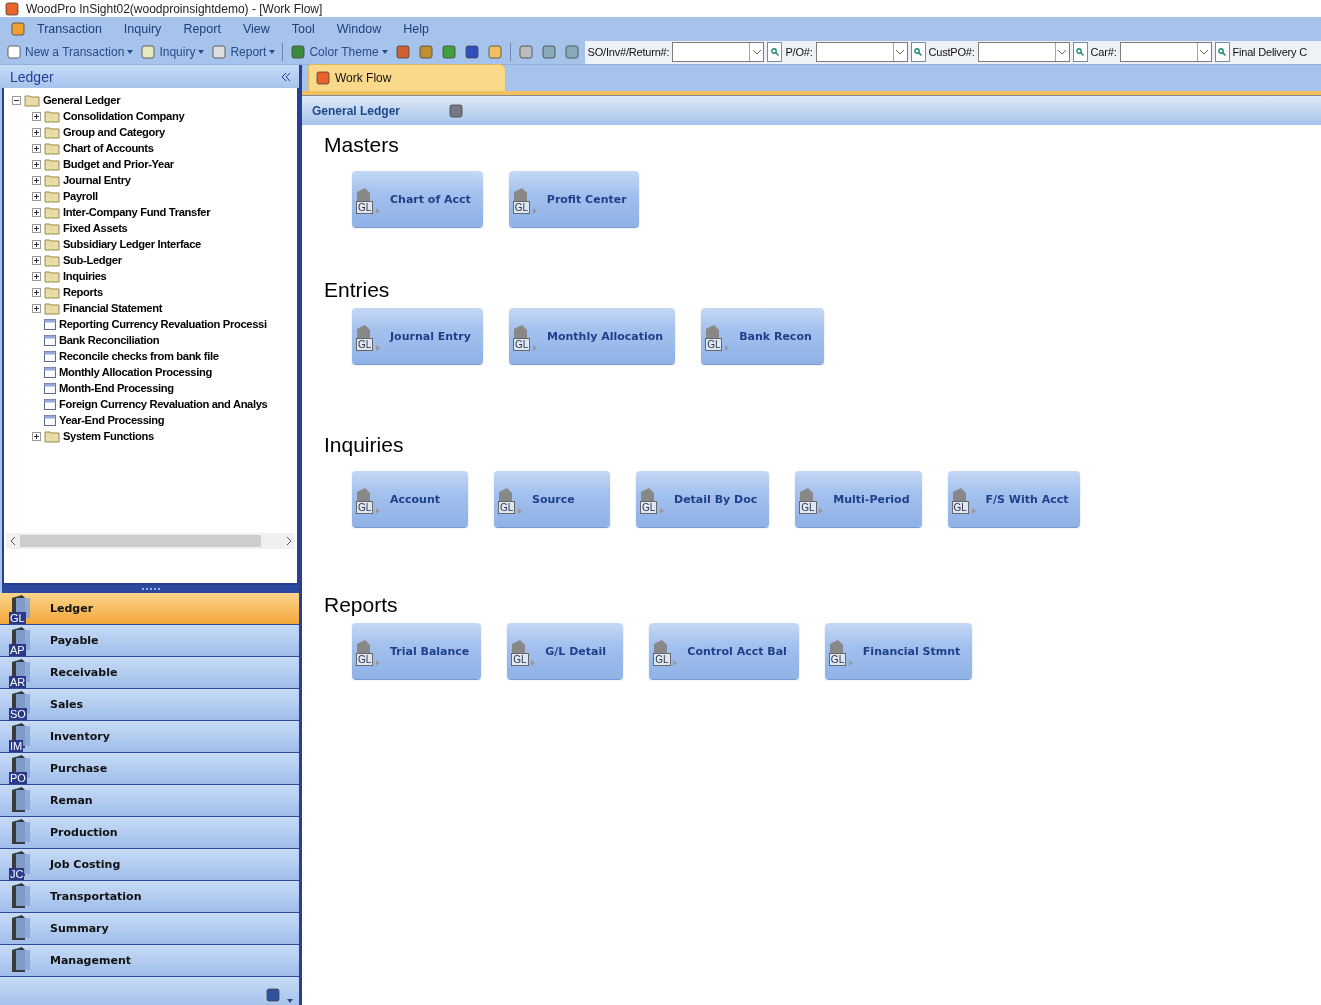 Image resolution: width=1321 pixels, height=1005 pixels. I want to click on collapse-toggle-icon, so click(16, 100).